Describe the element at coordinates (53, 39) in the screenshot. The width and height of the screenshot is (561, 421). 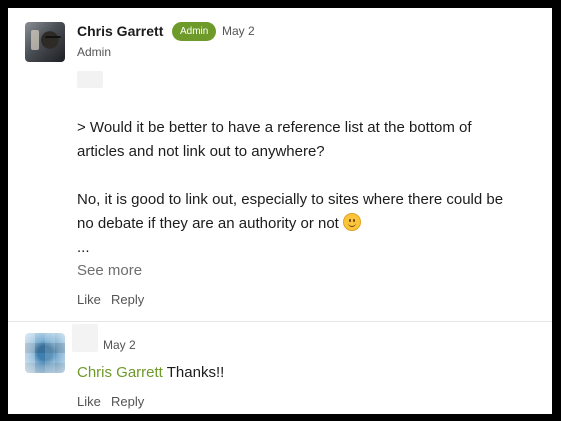
I see `avatar-glasses` at that location.